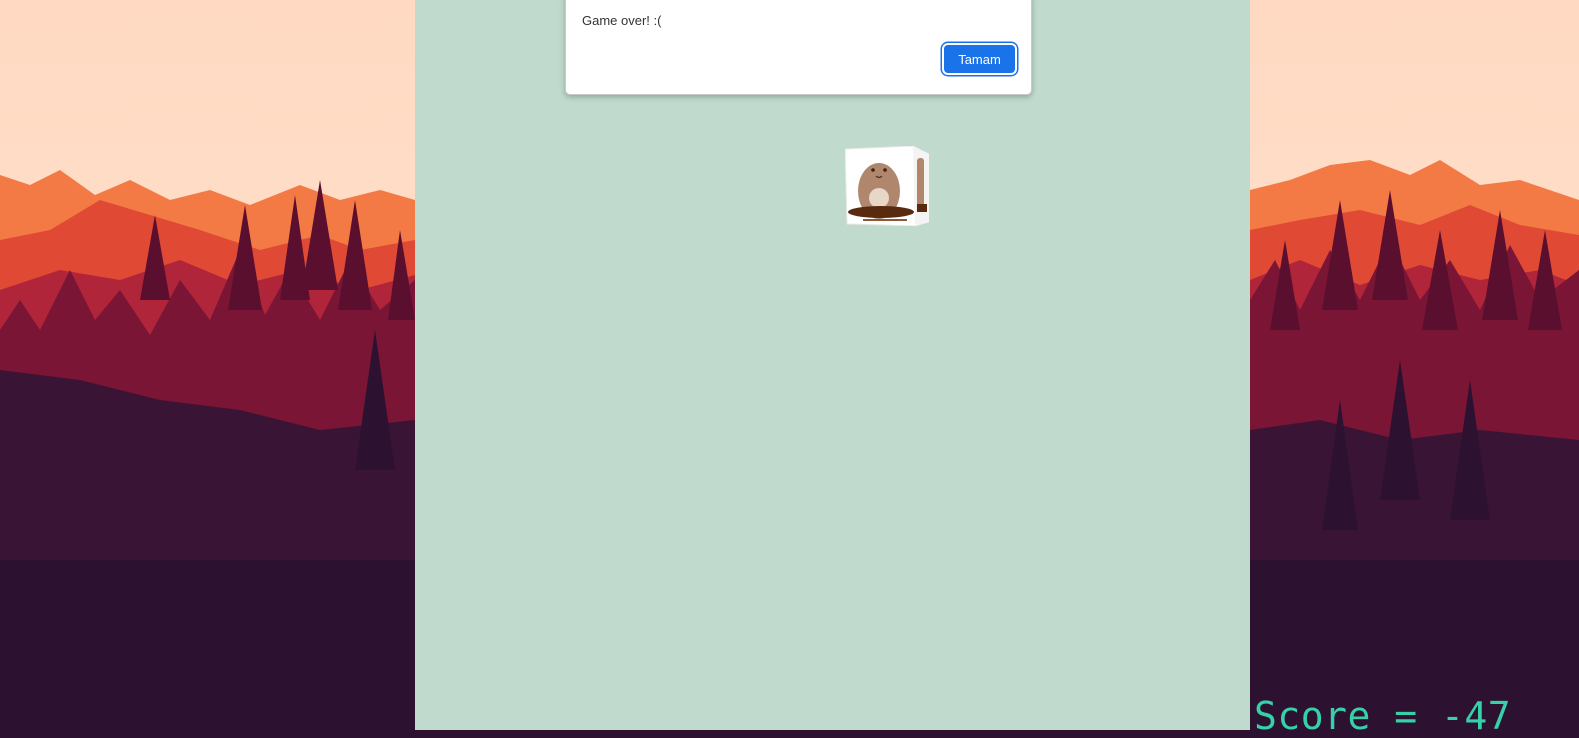 This screenshot has width=1579, height=738. Describe the element at coordinates (887, 186) in the screenshot. I see `mole-icon` at that location.